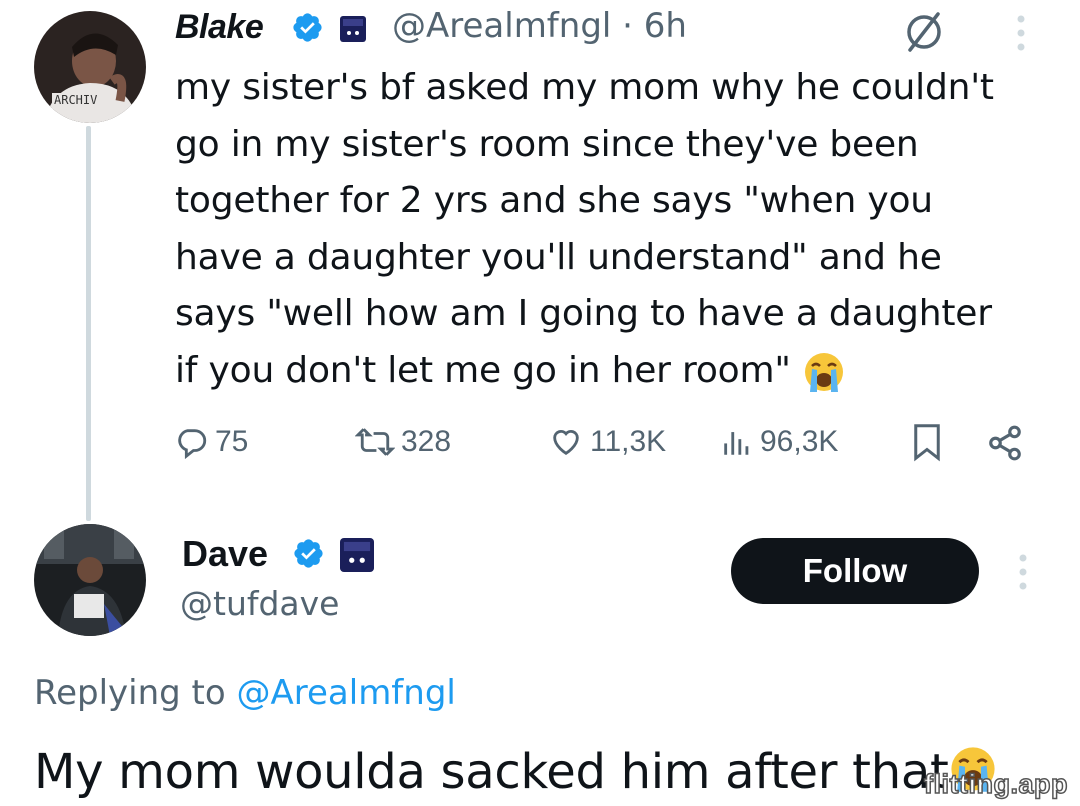  What do you see at coordinates (259, 603) in the screenshot?
I see `reply-author-handle: @tufdave` at bounding box center [259, 603].